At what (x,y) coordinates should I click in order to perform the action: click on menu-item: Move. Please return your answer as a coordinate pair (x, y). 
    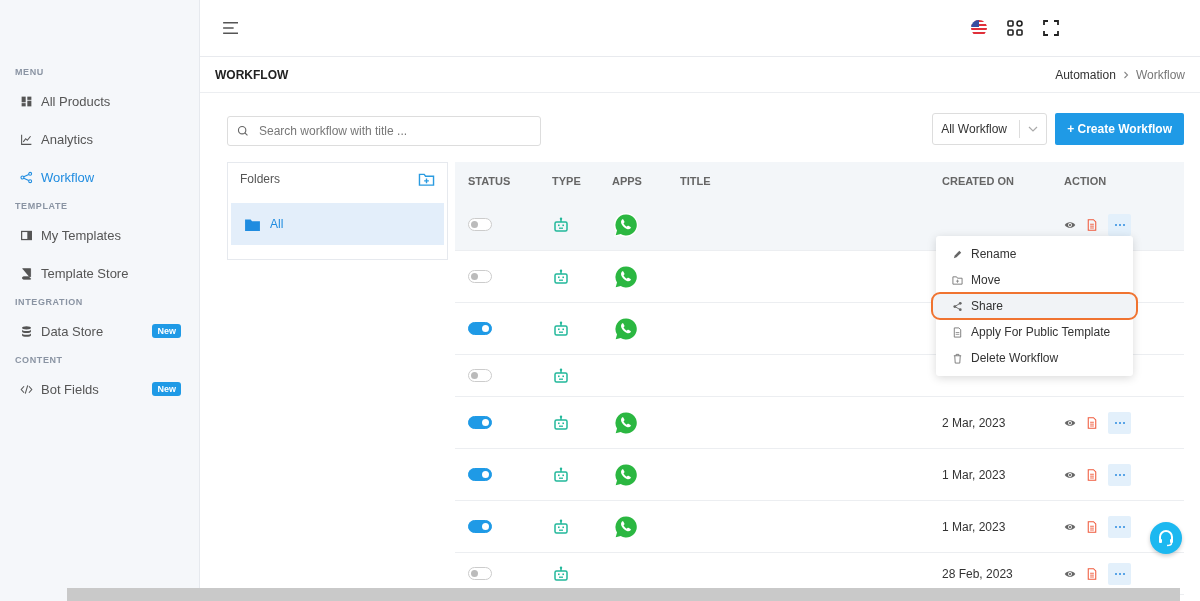
    Looking at the image, I should click on (1034, 280).